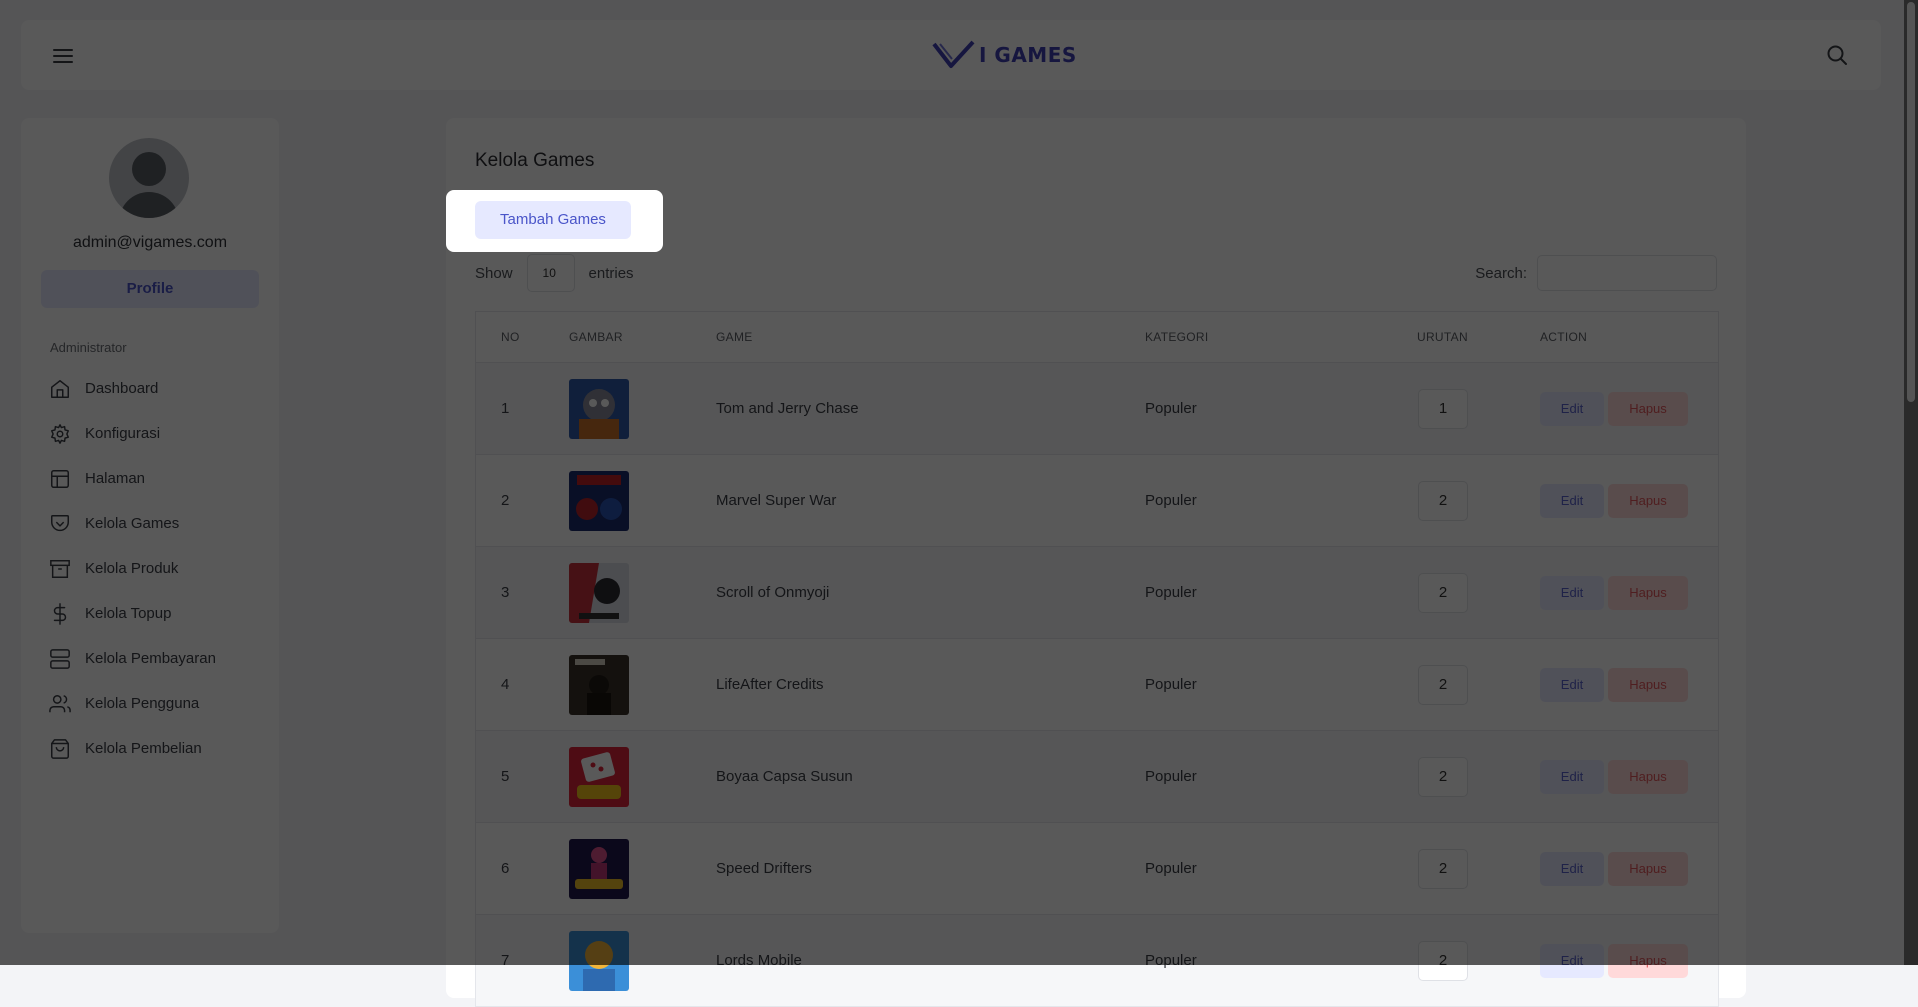  What do you see at coordinates (60, 522) in the screenshot?
I see `pocket-icon` at bounding box center [60, 522].